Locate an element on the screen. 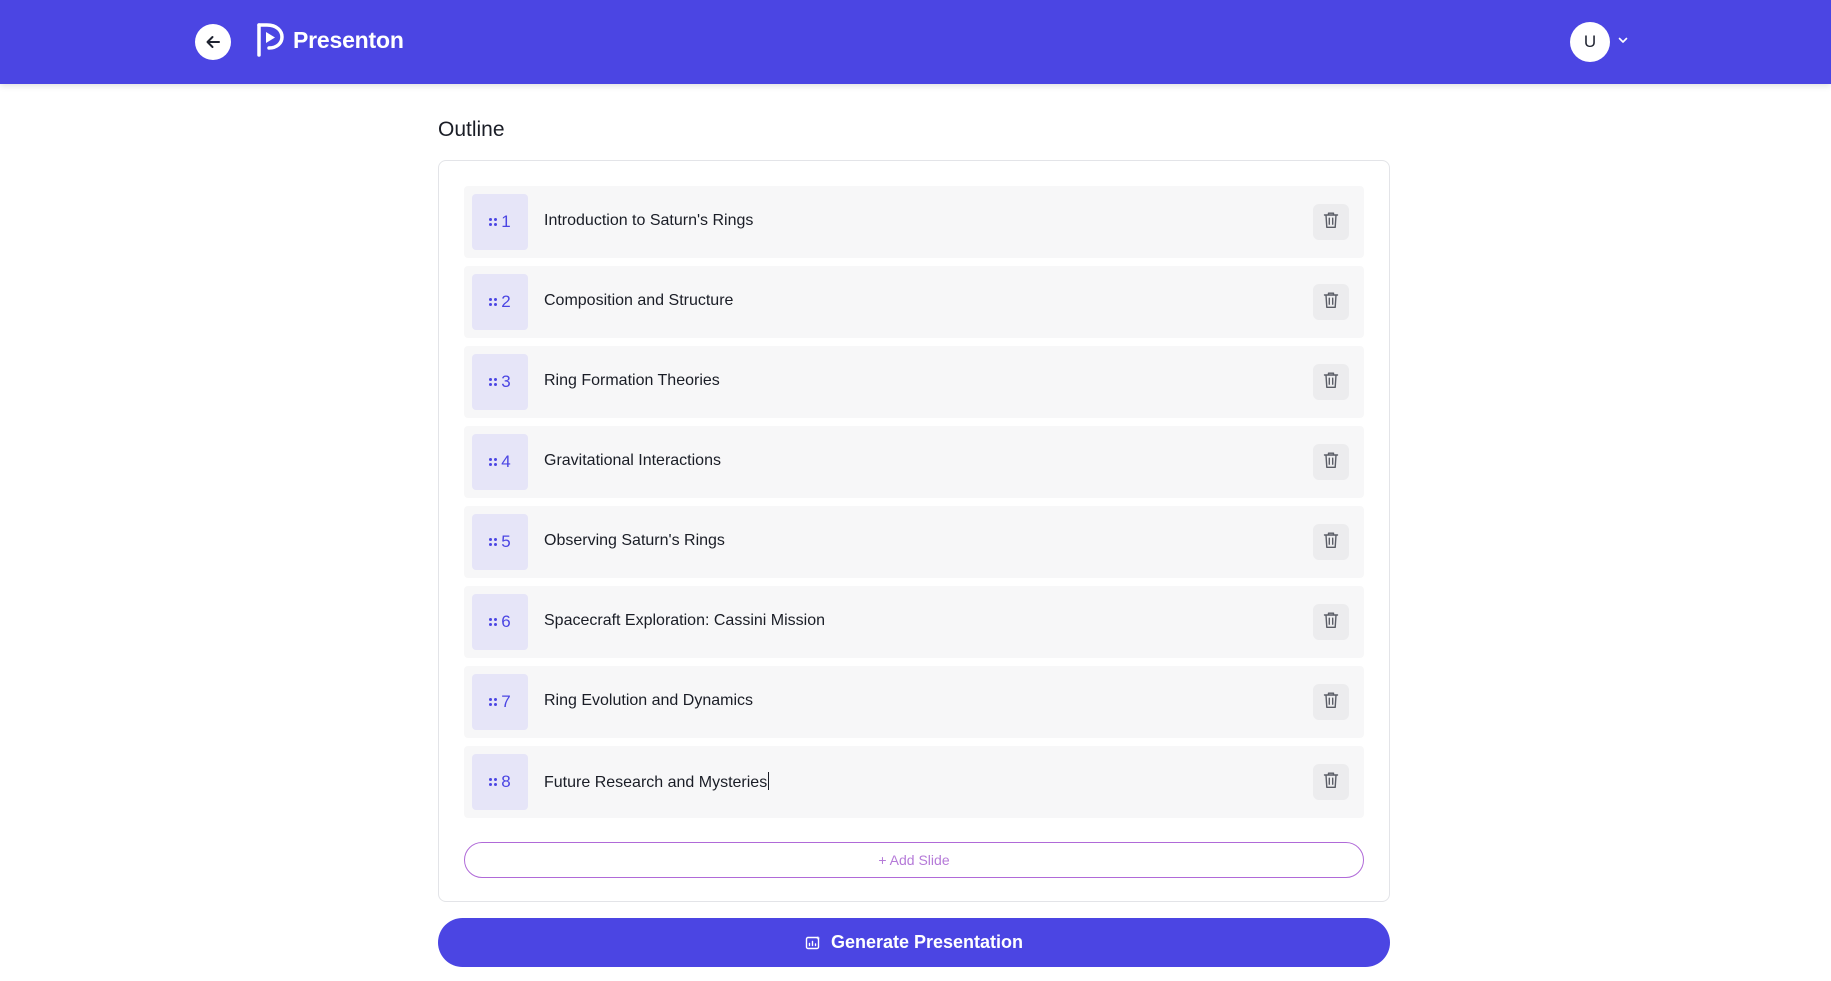  slide-title-text: Ring Evolution and Dynamics is located at coordinates (648, 700).